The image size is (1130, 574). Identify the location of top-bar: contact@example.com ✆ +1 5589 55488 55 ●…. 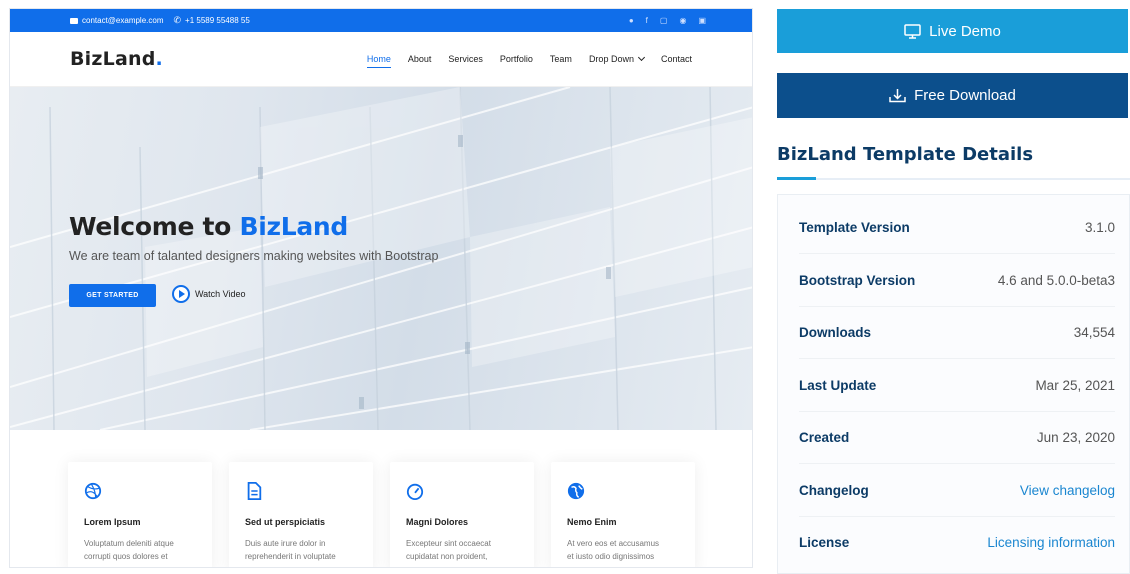
(381, 20).